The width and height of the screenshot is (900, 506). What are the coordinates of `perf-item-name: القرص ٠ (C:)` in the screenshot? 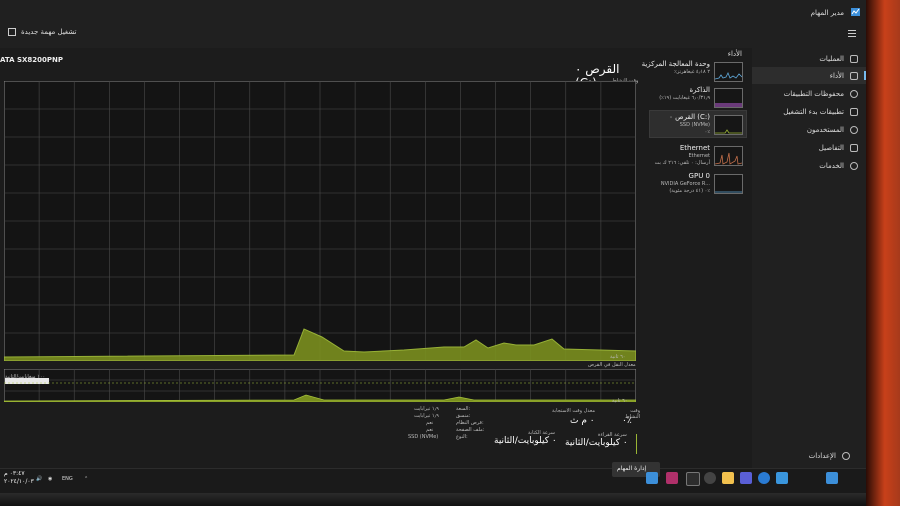 It's located at (689, 117).